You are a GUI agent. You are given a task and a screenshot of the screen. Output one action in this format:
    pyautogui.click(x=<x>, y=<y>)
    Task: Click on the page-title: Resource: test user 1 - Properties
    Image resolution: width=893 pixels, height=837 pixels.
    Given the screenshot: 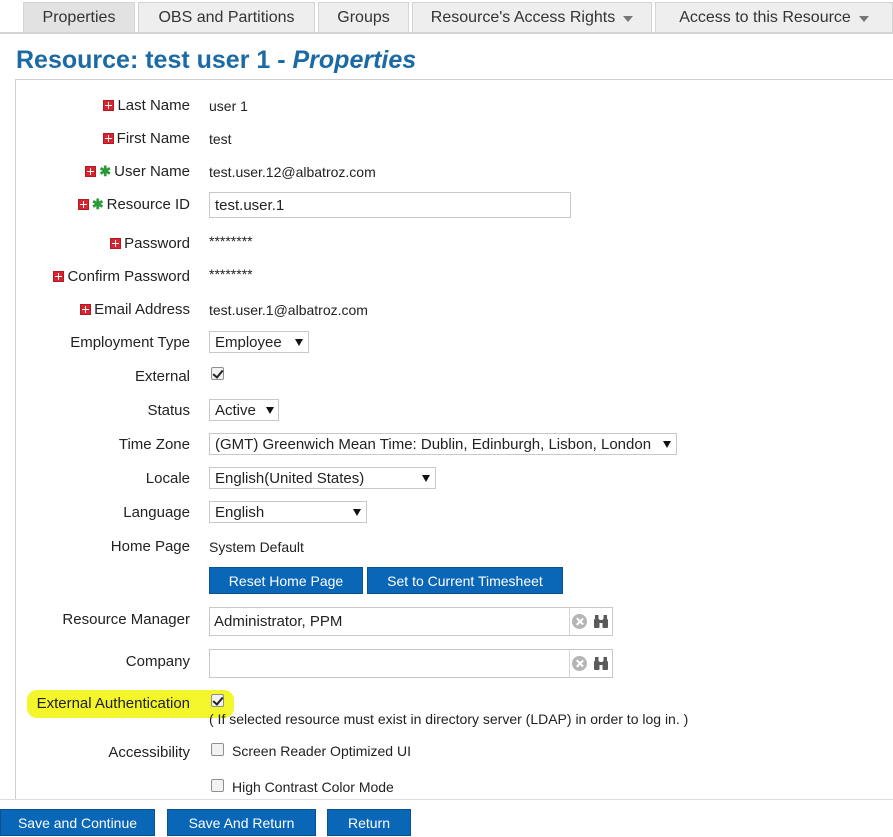 What is the action you would take?
    pyautogui.click(x=216, y=60)
    